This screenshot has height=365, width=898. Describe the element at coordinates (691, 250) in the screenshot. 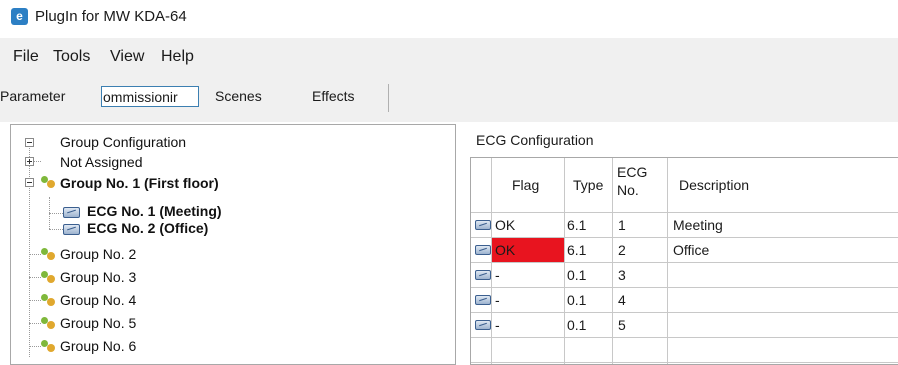

I see `cell-description: Office` at that location.